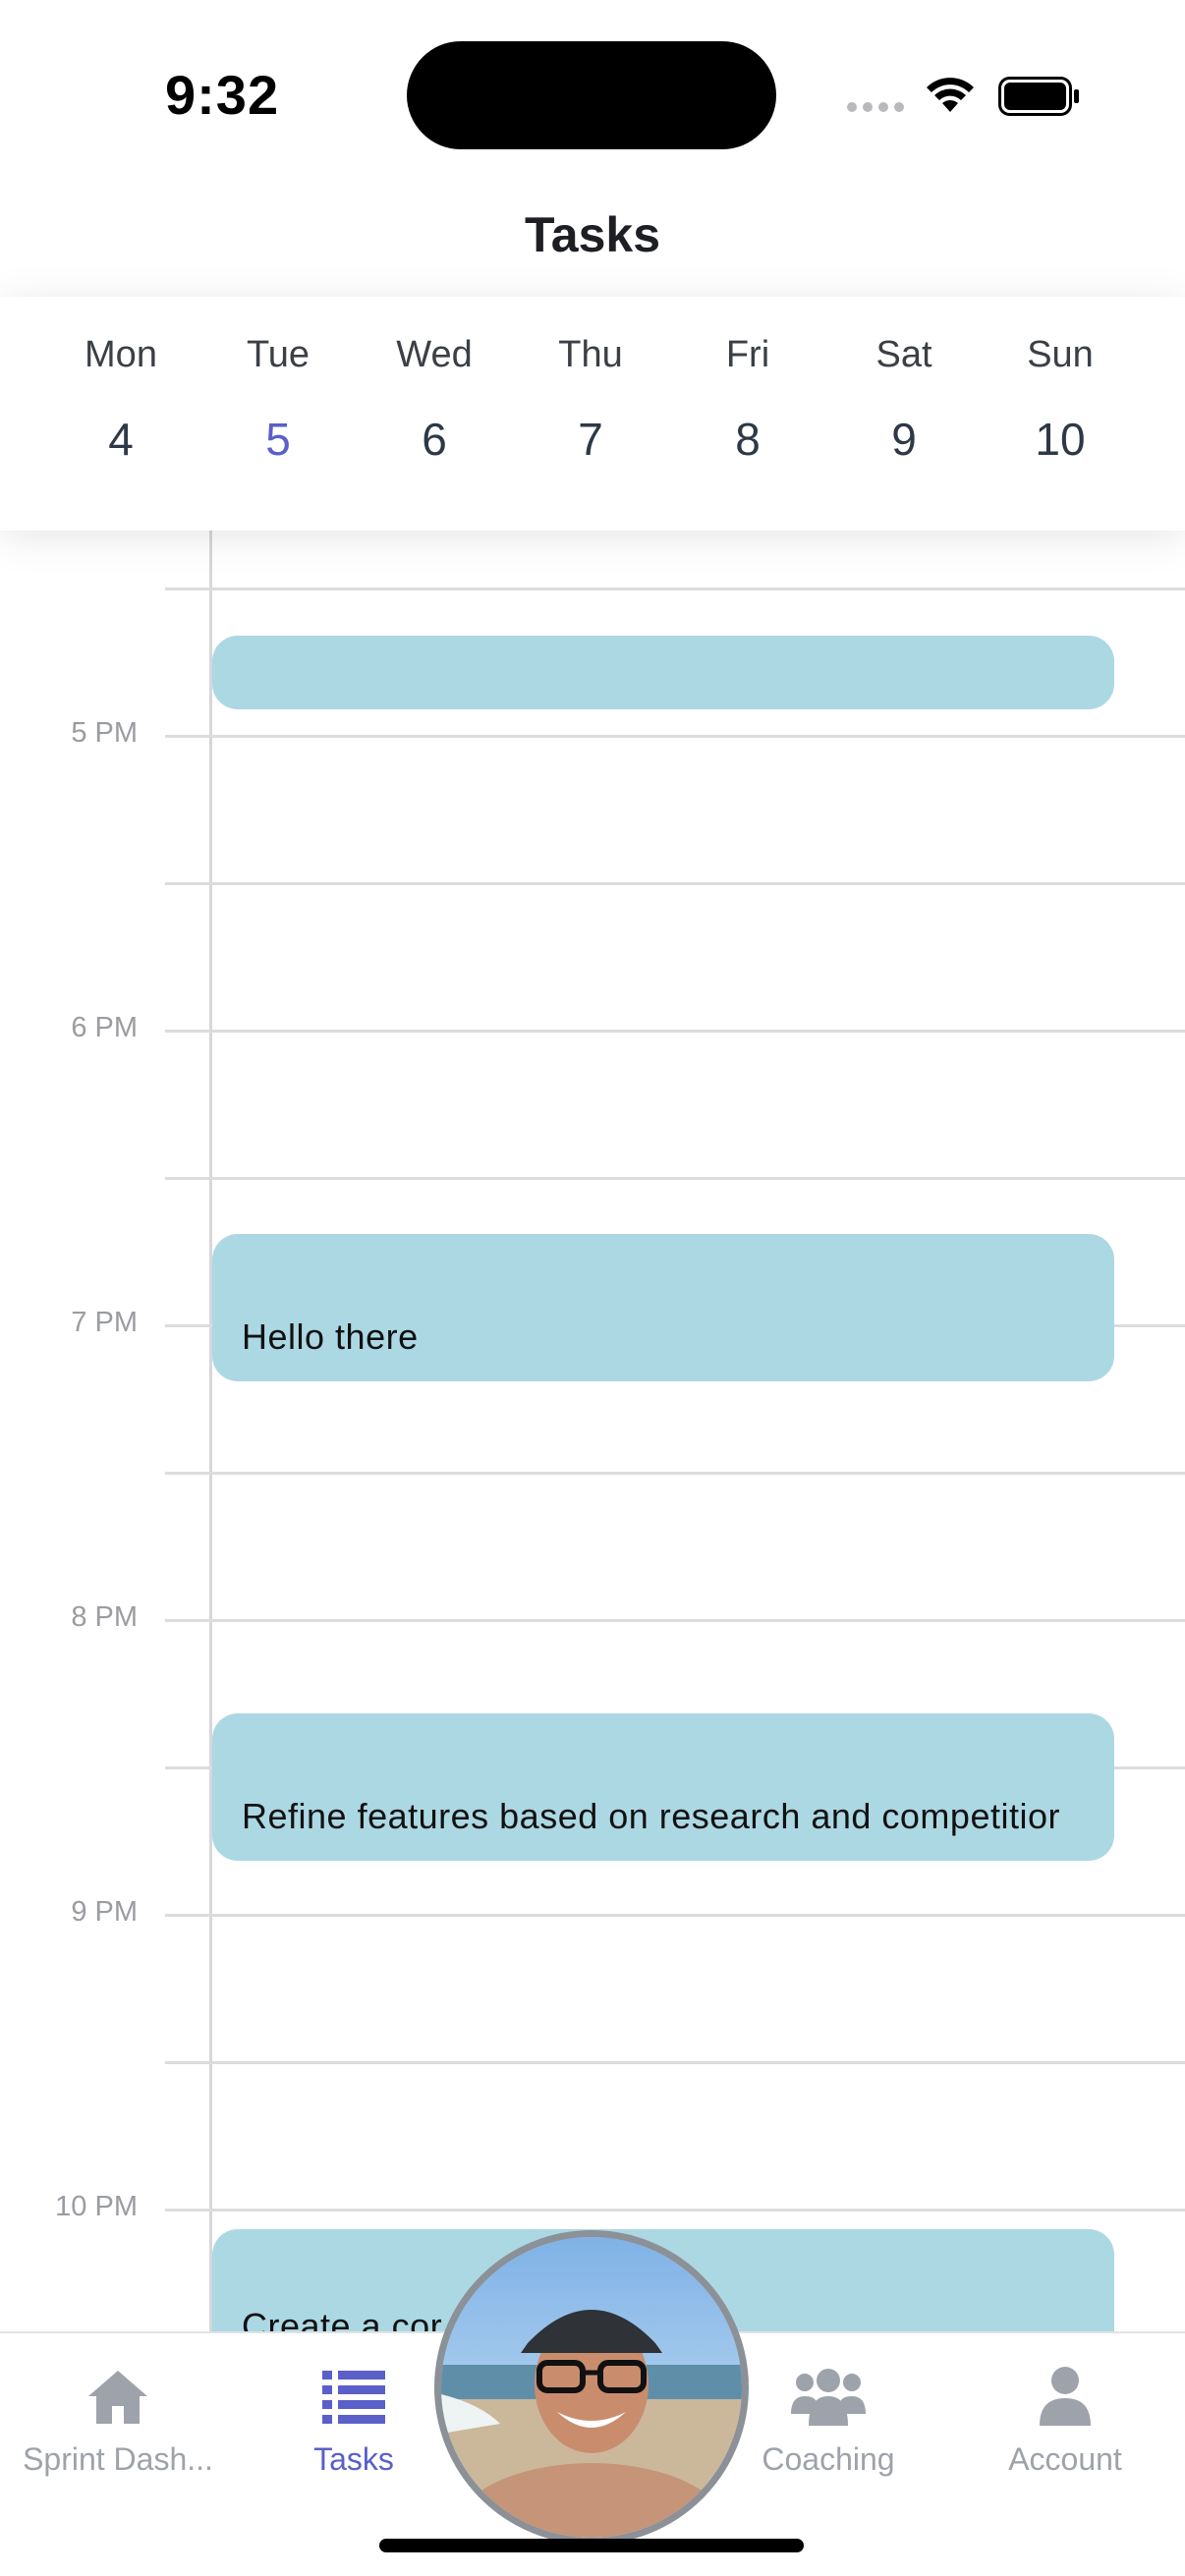 Image resolution: width=1185 pixels, height=2576 pixels. What do you see at coordinates (353, 2459) in the screenshot?
I see `tab-label: Tasks` at bounding box center [353, 2459].